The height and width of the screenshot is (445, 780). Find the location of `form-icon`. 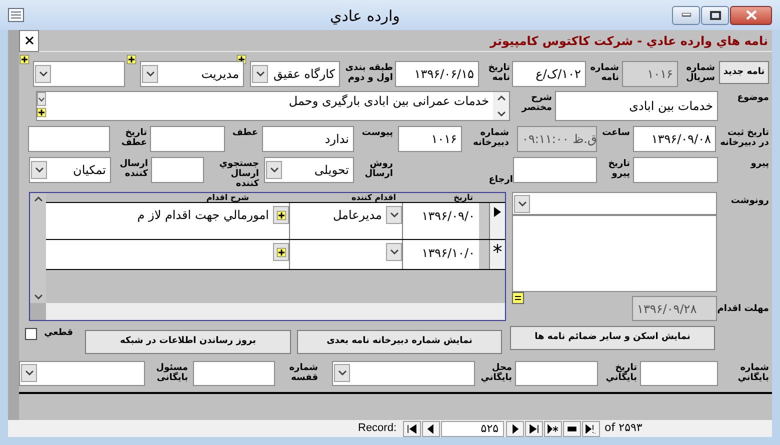

form-icon is located at coordinates (16, 15).